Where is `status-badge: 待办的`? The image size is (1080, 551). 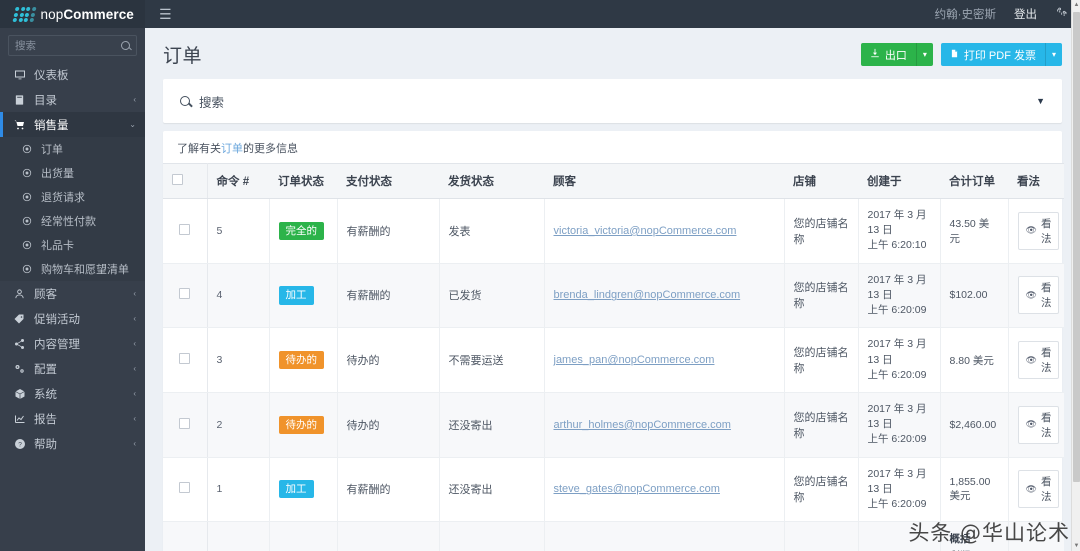
status-badge: 待办的 is located at coordinates (301, 424).